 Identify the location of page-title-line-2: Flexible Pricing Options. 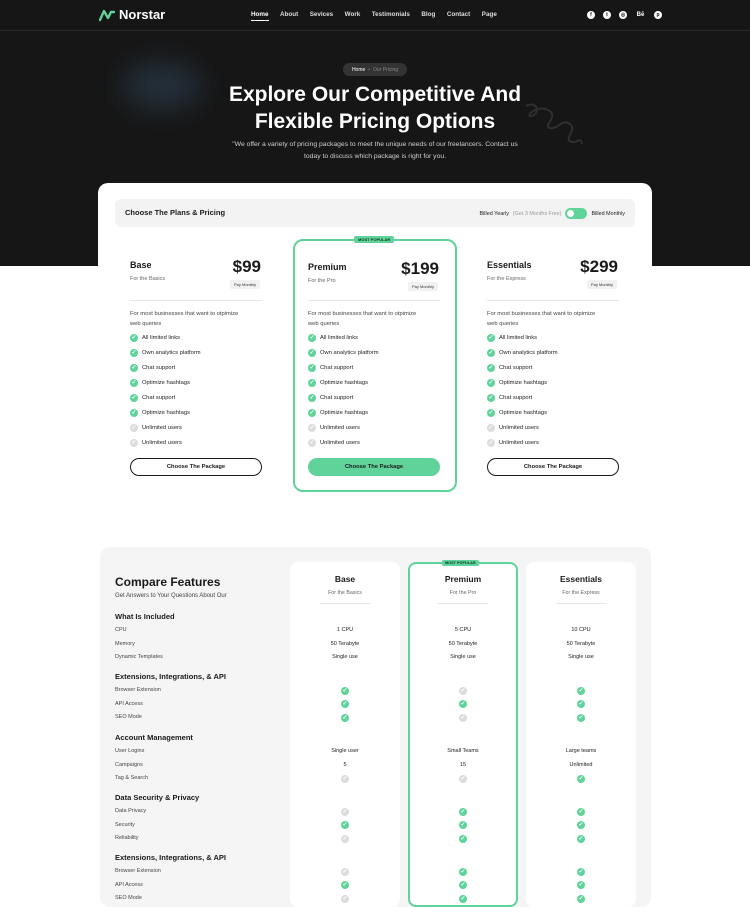
(375, 121).